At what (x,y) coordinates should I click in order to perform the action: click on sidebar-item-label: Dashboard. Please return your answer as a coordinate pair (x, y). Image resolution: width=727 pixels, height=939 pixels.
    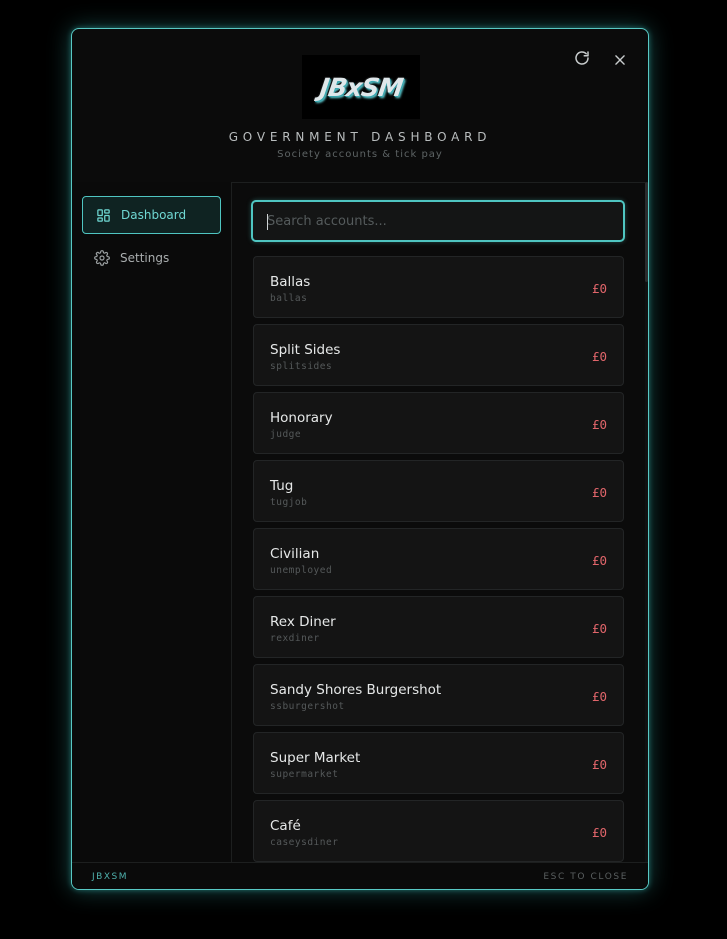
    Looking at the image, I should click on (154, 215).